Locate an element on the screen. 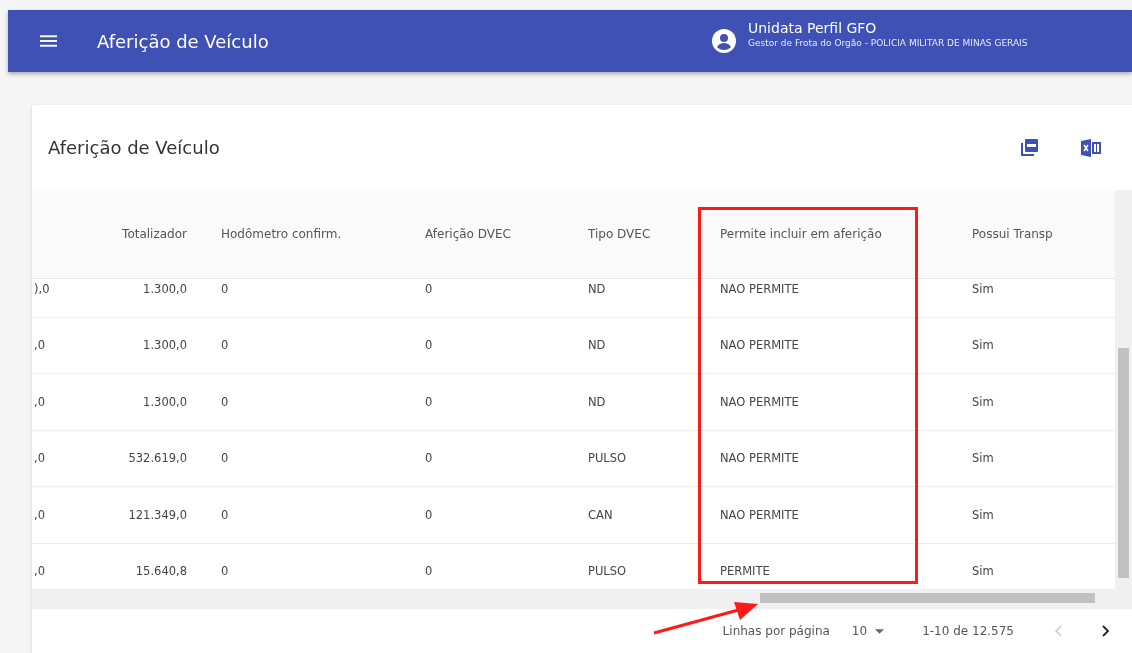  excel-export-icon is located at coordinates (1091, 147).